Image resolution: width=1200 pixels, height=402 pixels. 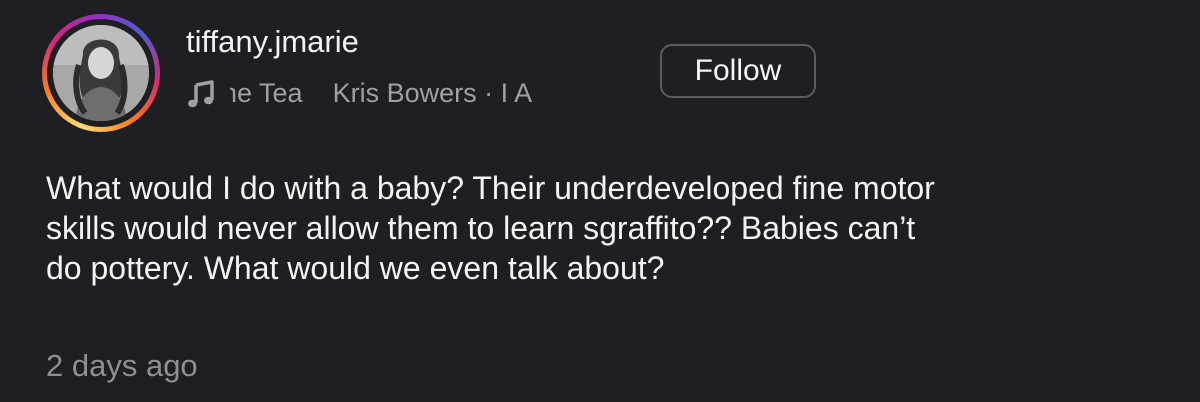 What do you see at coordinates (201, 94) in the screenshot?
I see `music-note-icon` at bounding box center [201, 94].